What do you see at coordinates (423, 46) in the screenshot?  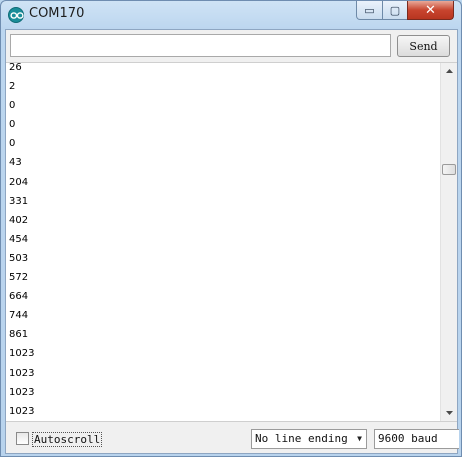 I see `send-button: Send` at bounding box center [423, 46].